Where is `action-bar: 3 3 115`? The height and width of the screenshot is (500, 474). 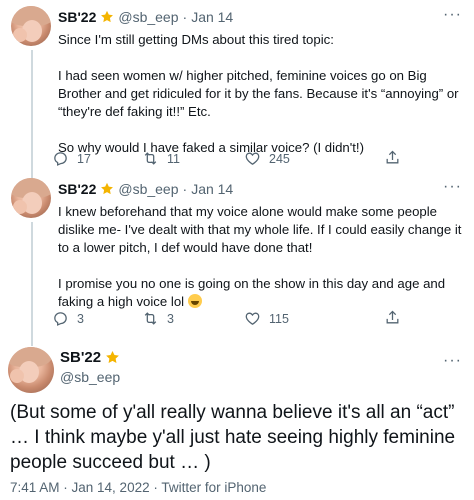
action-bar: 3 3 115 is located at coordinates (232, 318).